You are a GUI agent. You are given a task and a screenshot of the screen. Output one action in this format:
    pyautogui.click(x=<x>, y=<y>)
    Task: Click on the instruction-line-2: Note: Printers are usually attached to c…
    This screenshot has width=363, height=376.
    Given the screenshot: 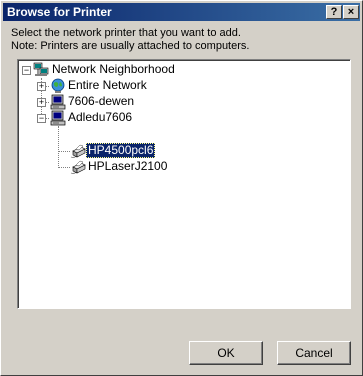 What is the action you would take?
    pyautogui.click(x=130, y=46)
    